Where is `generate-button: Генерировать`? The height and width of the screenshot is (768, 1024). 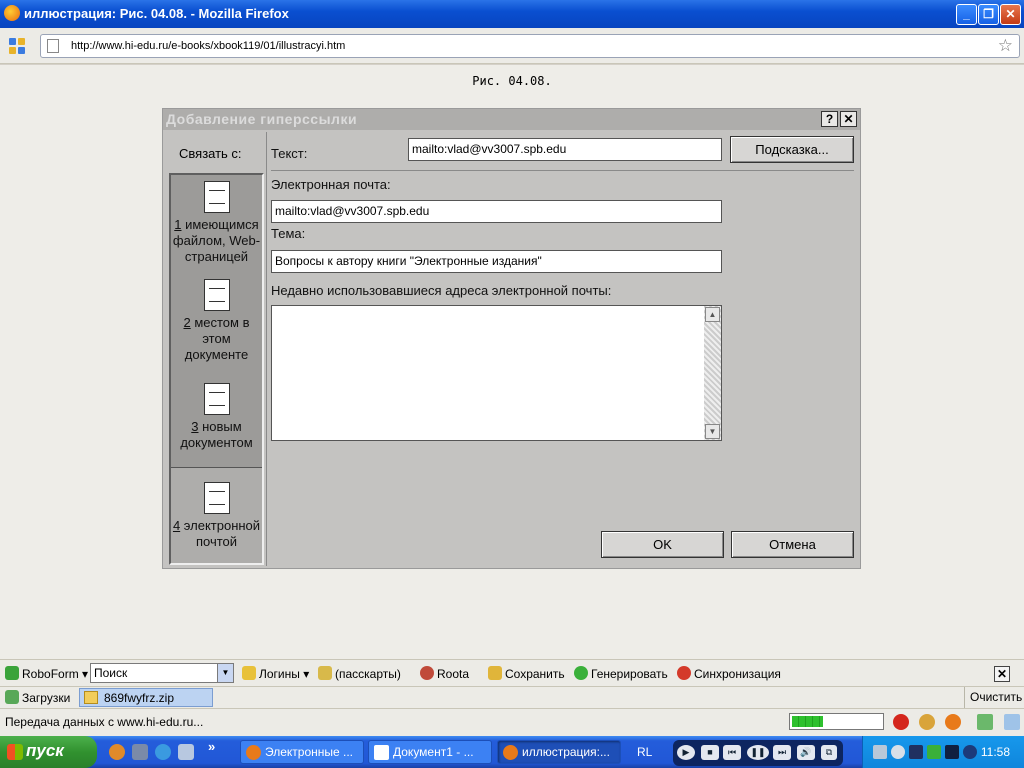 generate-button: Генерировать is located at coordinates (621, 673).